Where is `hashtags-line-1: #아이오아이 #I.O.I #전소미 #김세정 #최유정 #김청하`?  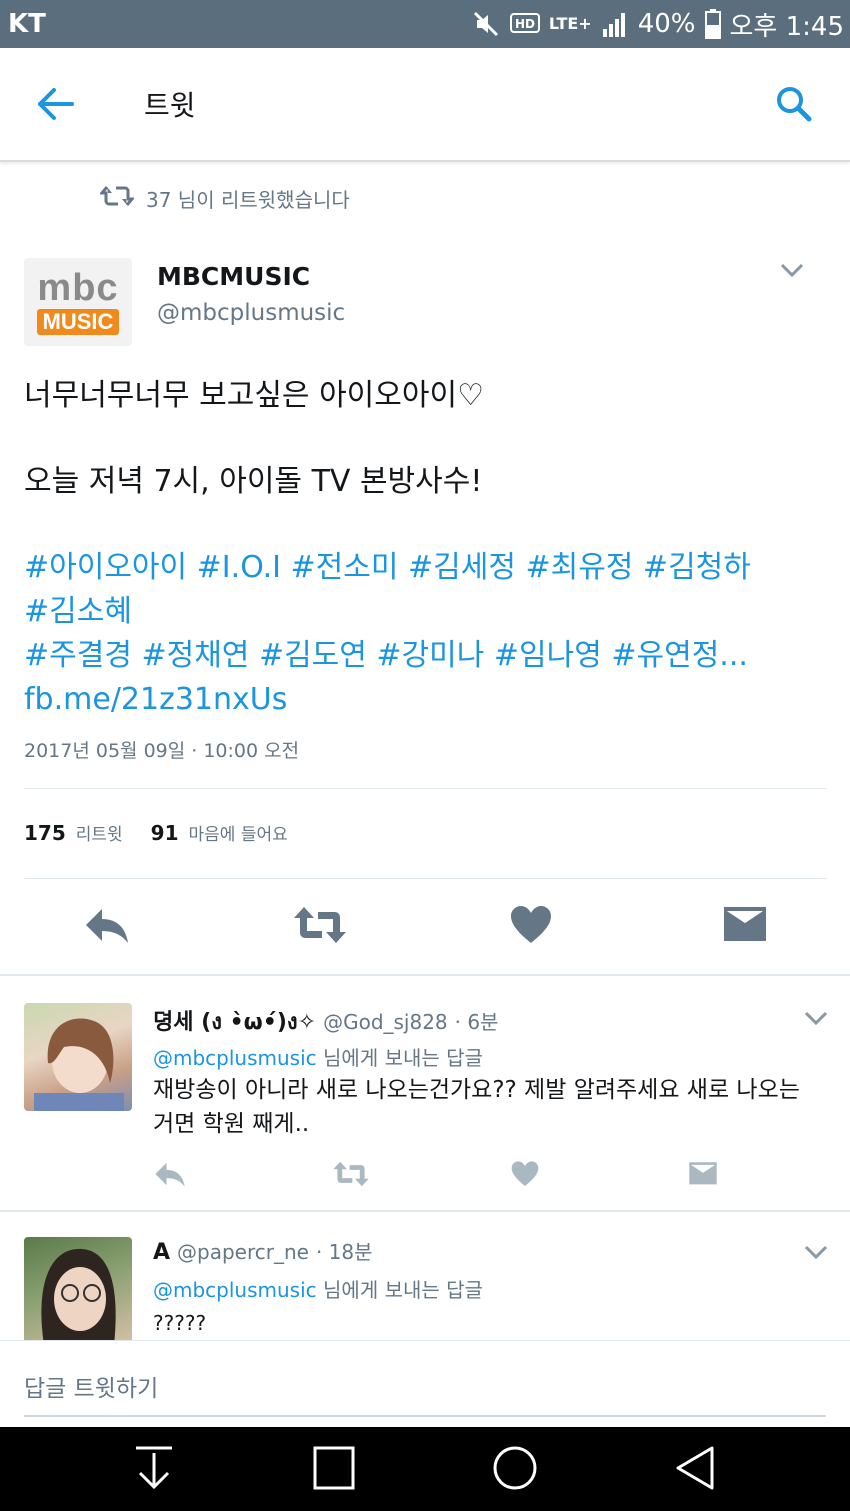
hashtags-line-1: #아이오아이 #I.O.I #전소미 #김세정 #최유정 #김청하 is located at coordinates (424, 568).